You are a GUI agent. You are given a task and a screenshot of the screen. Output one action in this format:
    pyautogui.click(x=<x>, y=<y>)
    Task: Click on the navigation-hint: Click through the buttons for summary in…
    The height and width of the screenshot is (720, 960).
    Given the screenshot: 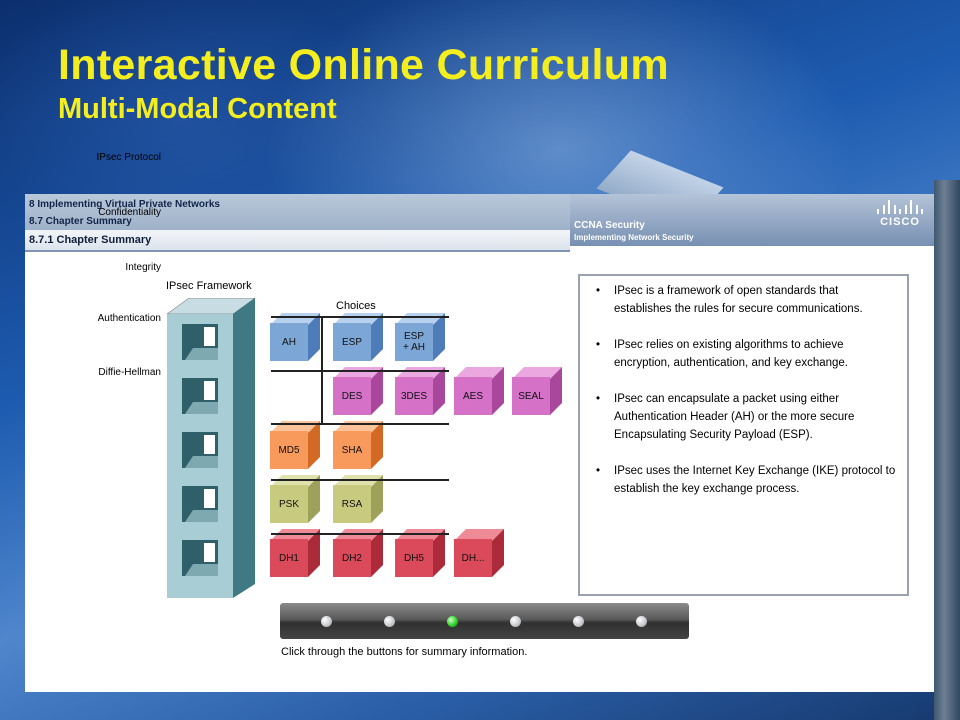 What is the action you would take?
    pyautogui.click(x=404, y=652)
    